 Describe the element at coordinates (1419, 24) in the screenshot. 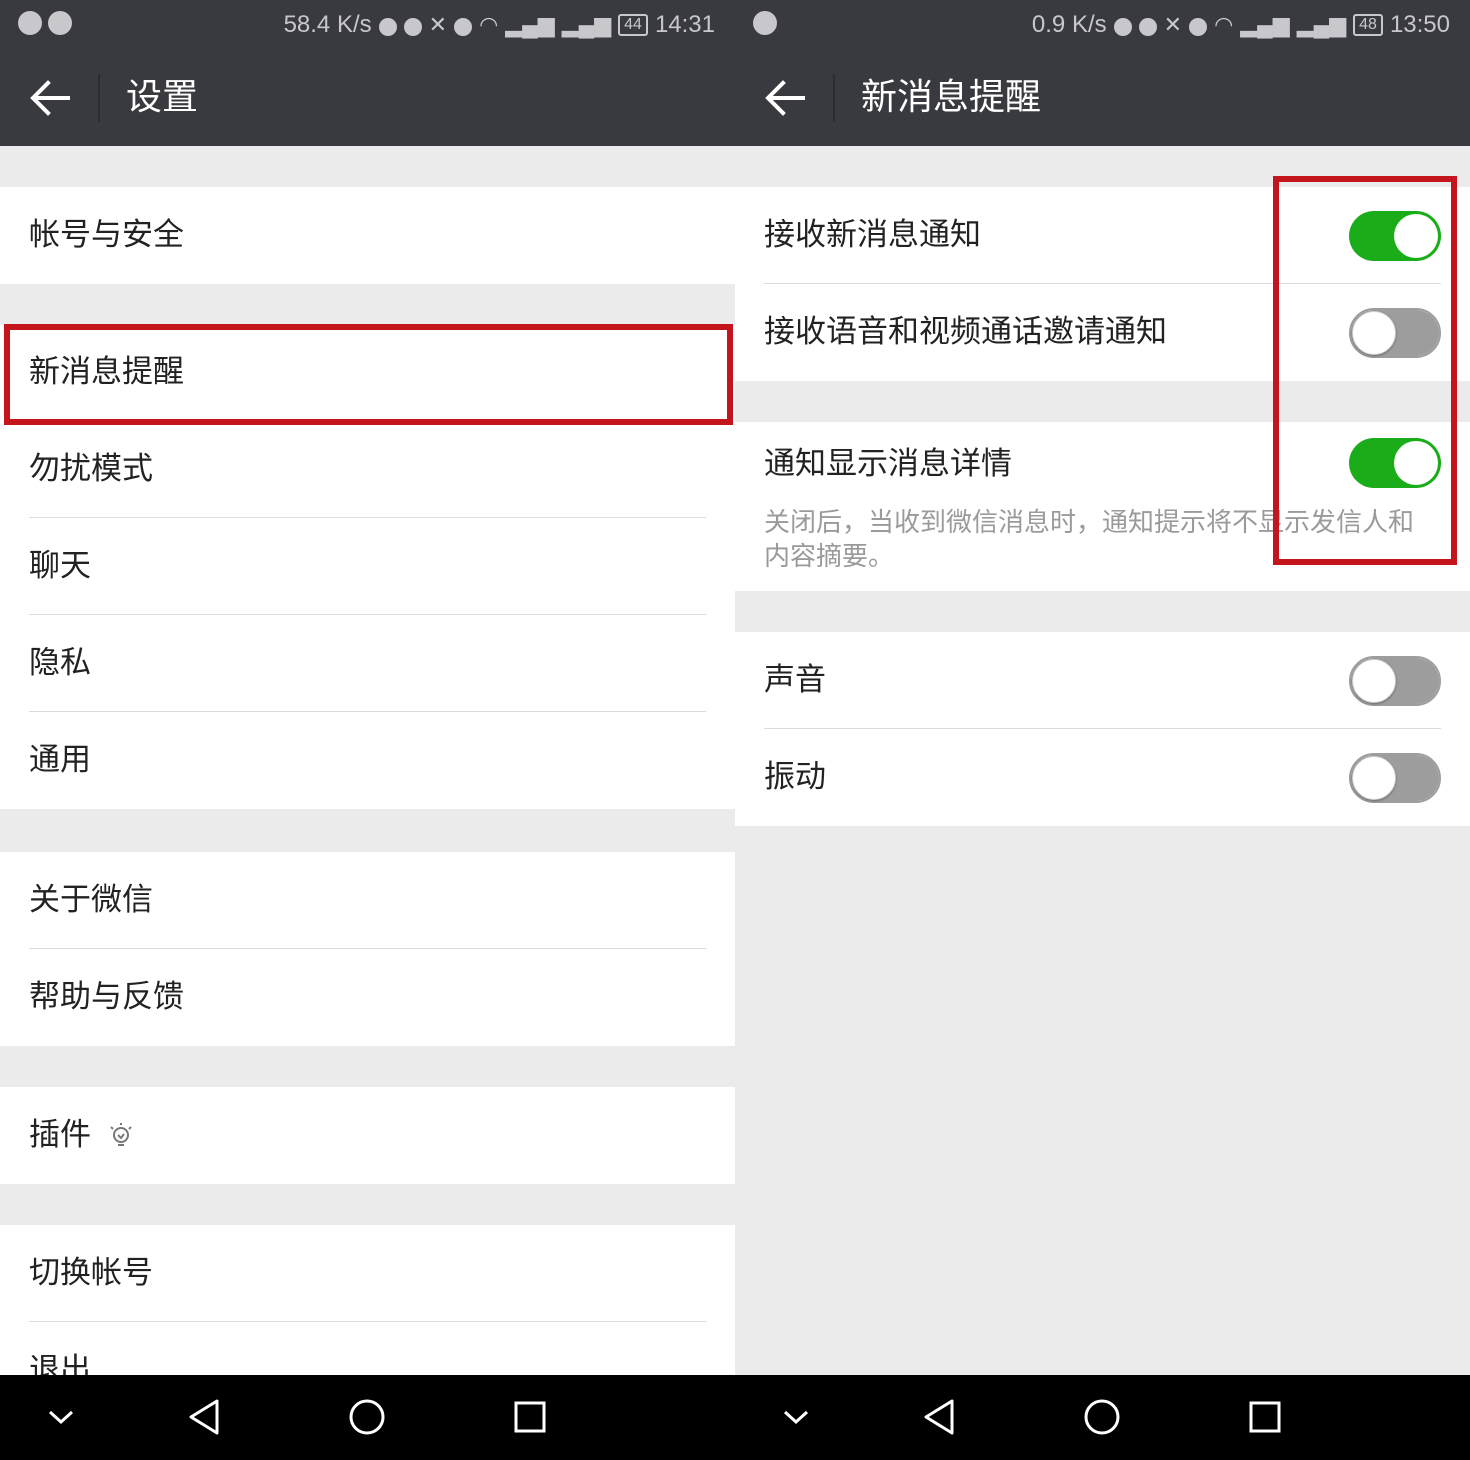

I see `clock: 13:50` at that location.